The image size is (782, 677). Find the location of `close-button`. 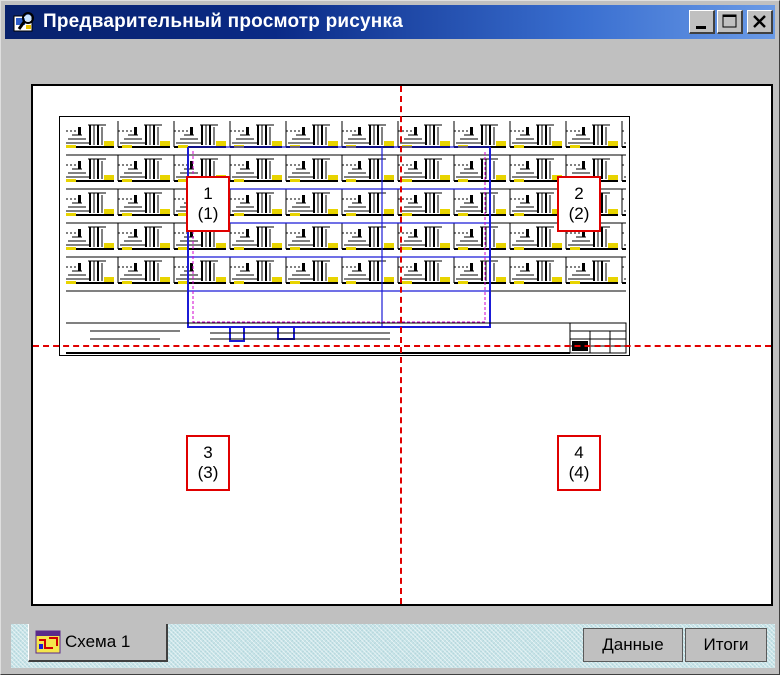

close-button is located at coordinates (760, 22).